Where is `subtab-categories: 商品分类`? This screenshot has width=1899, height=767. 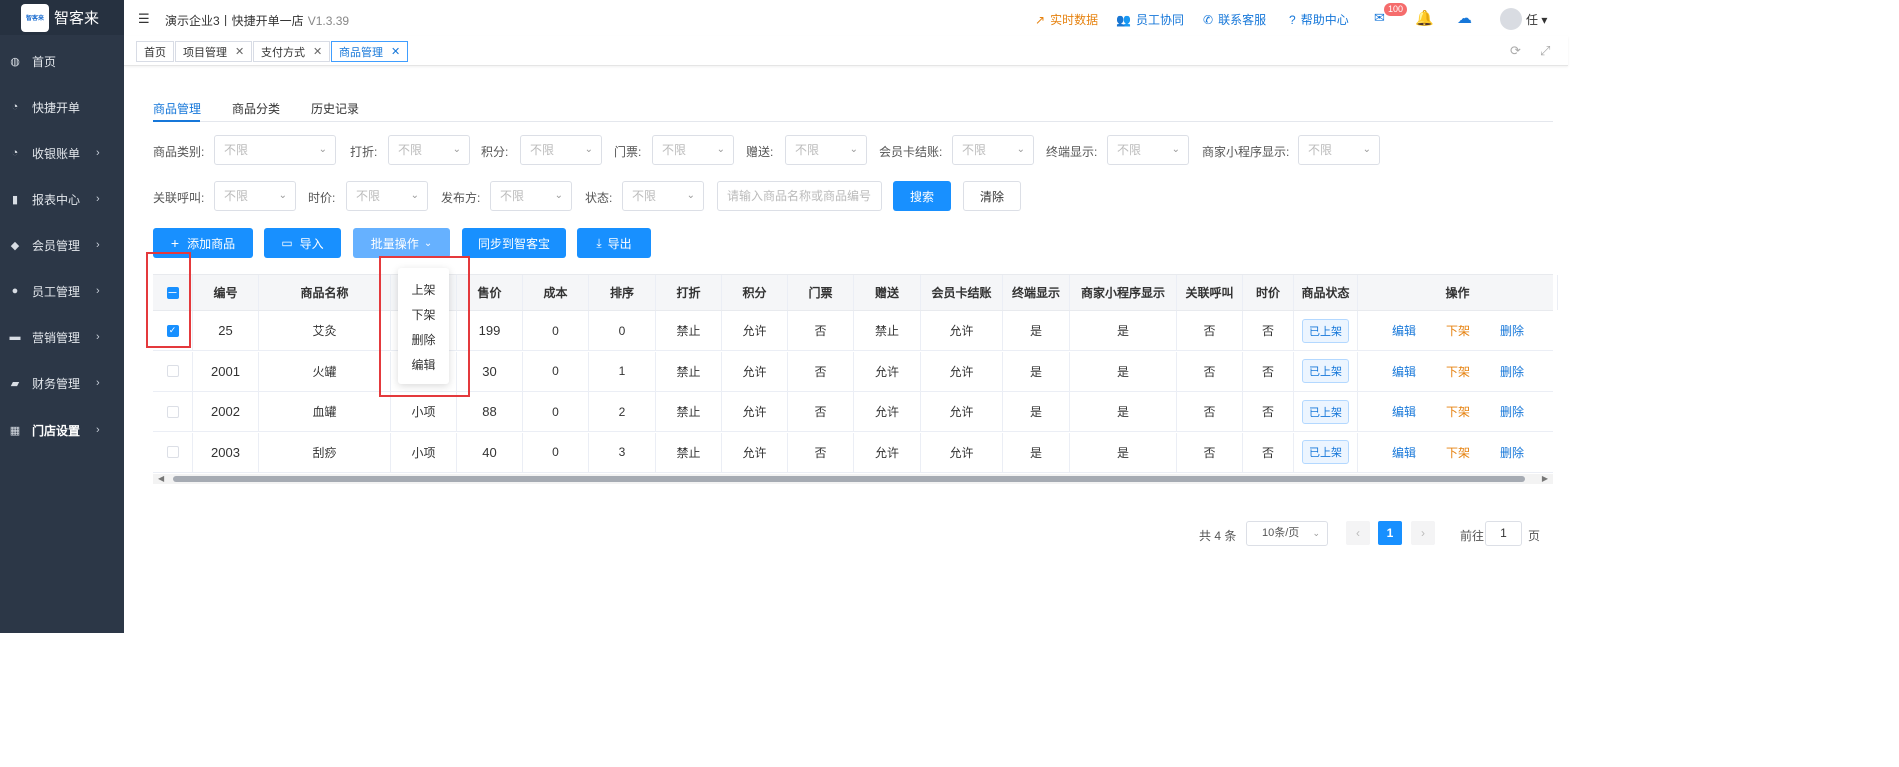 subtab-categories: 商品分类 is located at coordinates (256, 108).